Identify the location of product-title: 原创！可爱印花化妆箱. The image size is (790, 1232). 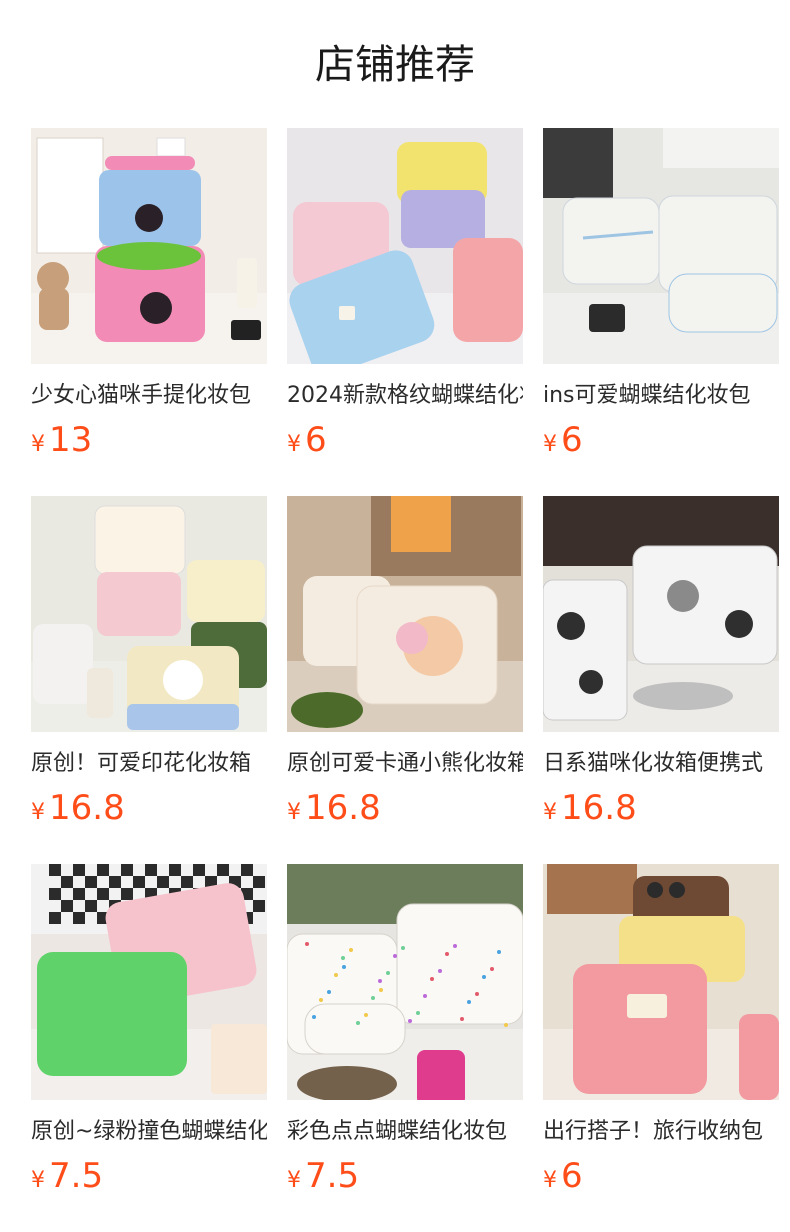
(149, 764).